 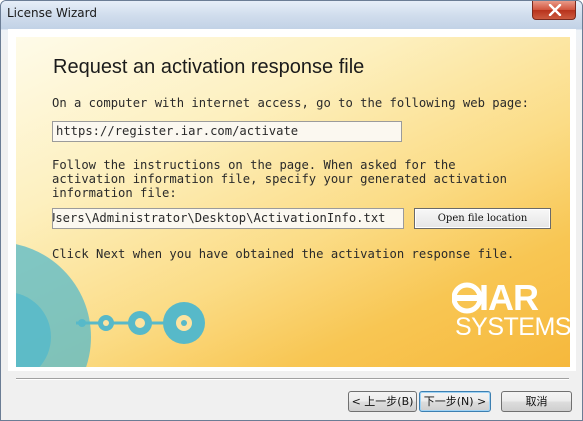 What do you see at coordinates (482, 218) in the screenshot?
I see `open-file-location-button: Open file location` at bounding box center [482, 218].